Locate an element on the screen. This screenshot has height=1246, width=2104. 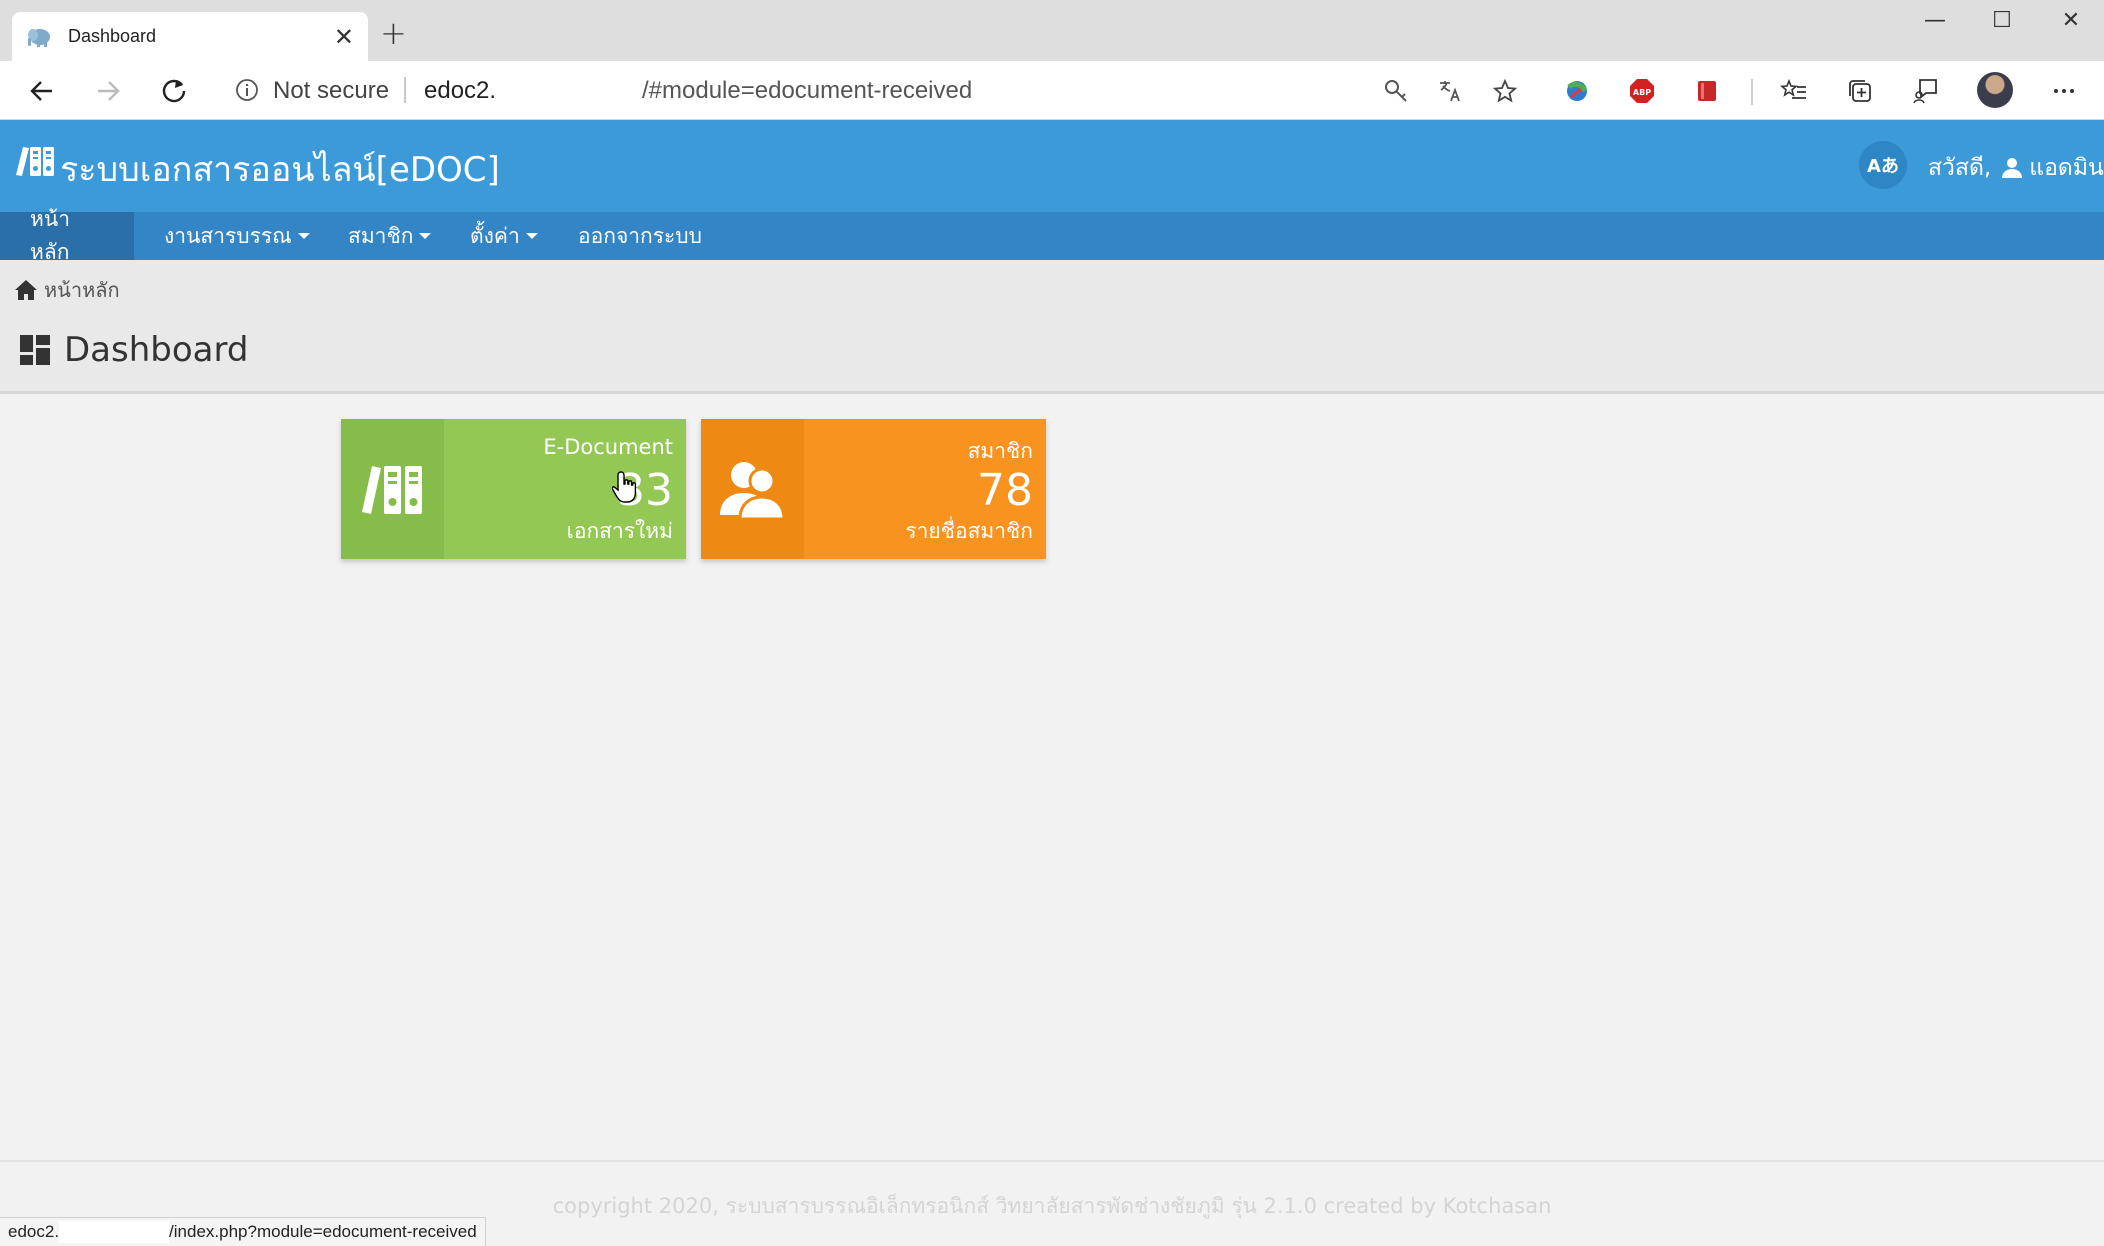
binders-logo-icon is located at coordinates (35, 161).